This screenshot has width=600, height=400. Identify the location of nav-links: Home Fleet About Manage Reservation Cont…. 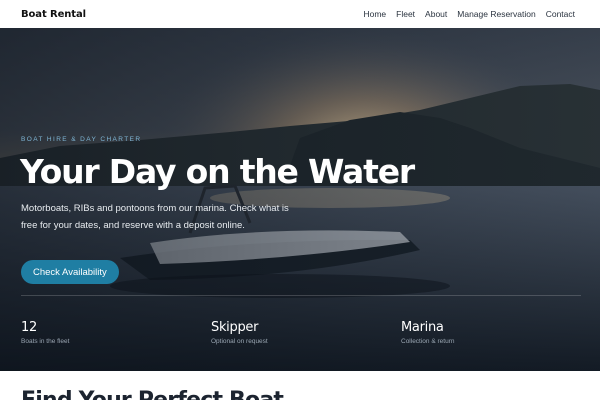
(469, 14).